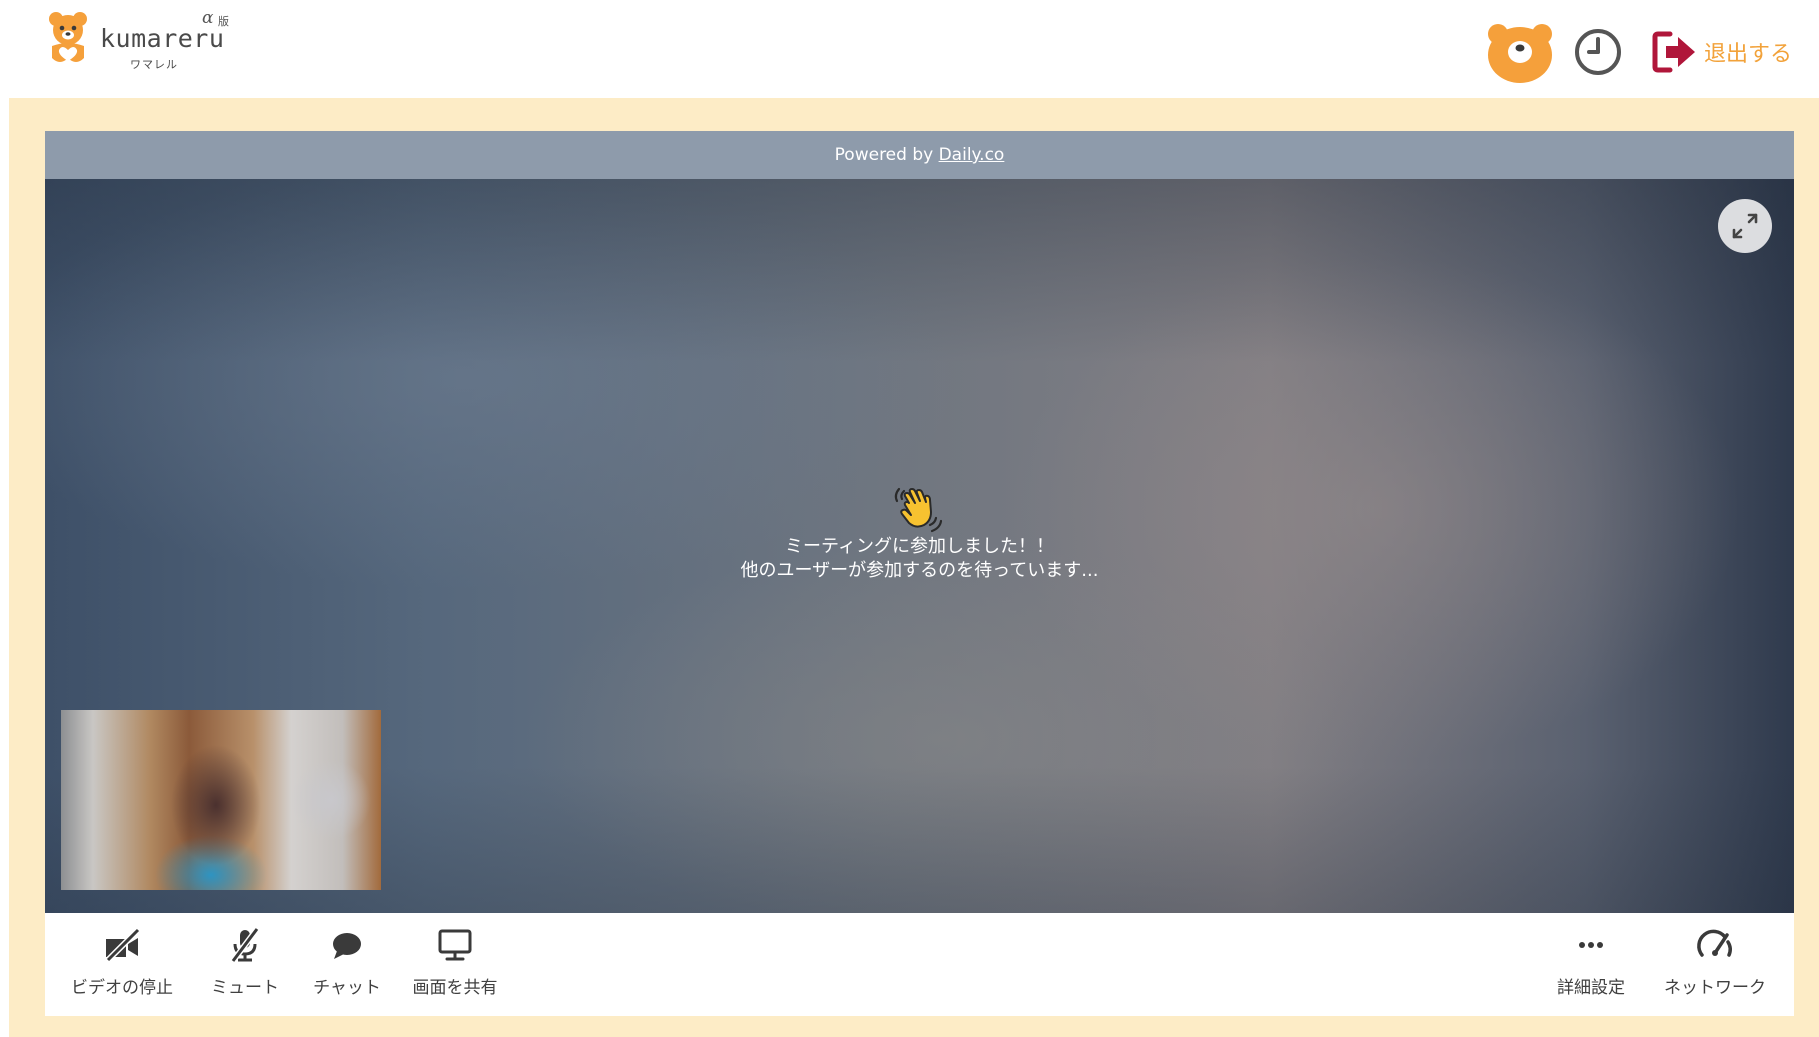  What do you see at coordinates (886, 155) in the screenshot?
I see `powered-by-text: Powered by` at bounding box center [886, 155].